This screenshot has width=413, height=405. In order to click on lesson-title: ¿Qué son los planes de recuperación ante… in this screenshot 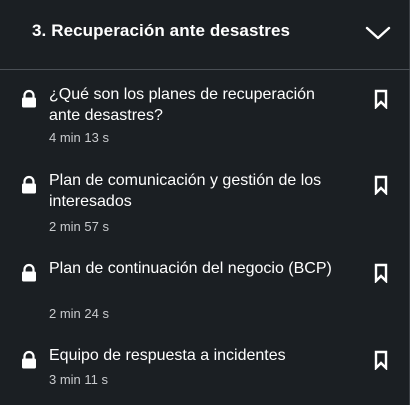, I will do `click(182, 105)`.